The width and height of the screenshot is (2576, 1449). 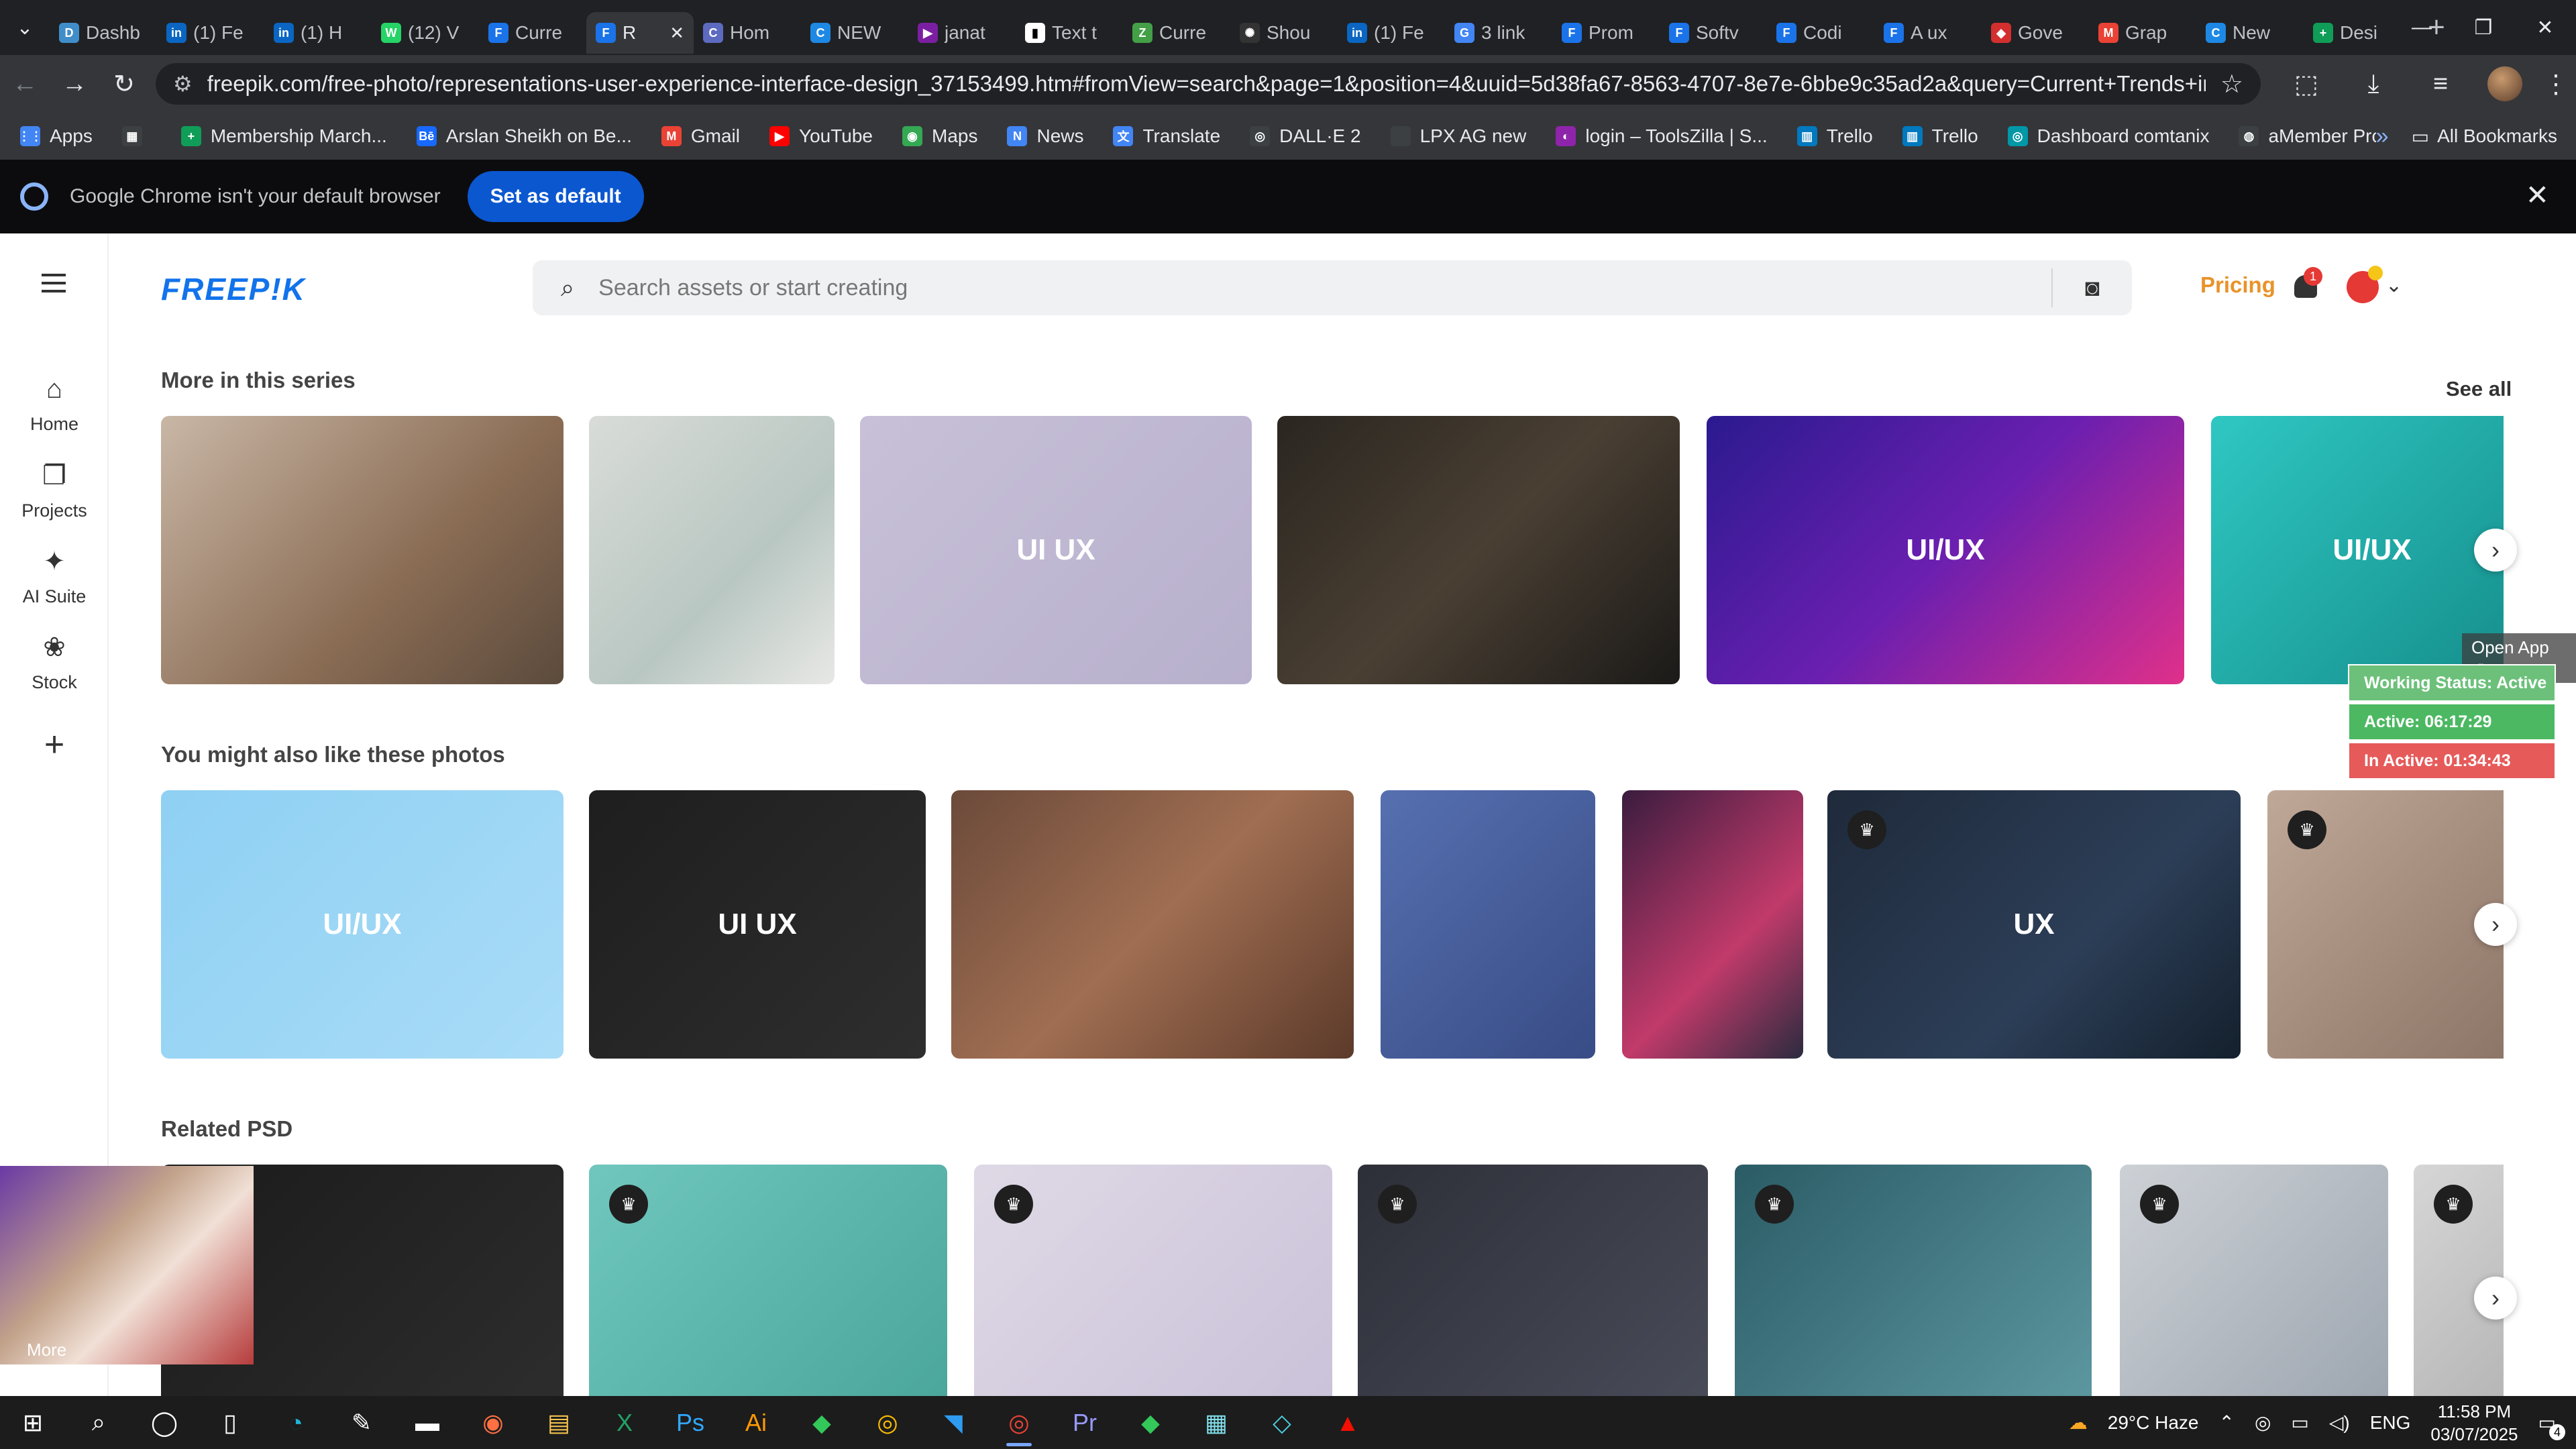 What do you see at coordinates (1176, 33) in the screenshot?
I see `browser-tab: Z Curre` at bounding box center [1176, 33].